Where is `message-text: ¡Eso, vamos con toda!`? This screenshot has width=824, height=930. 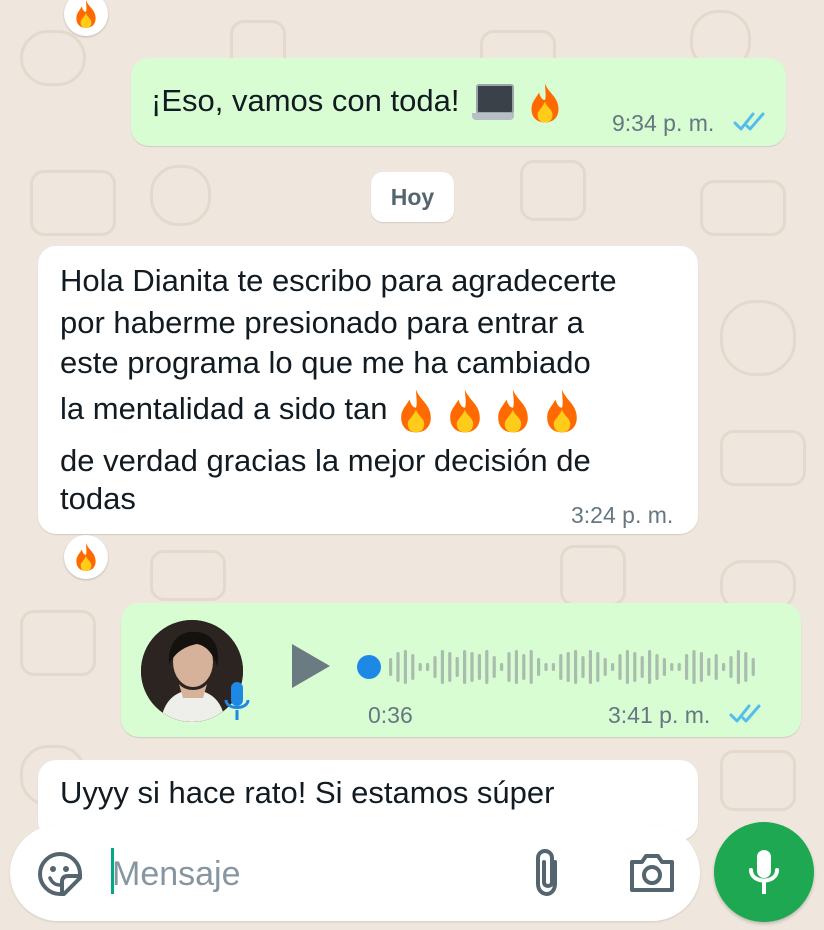 message-text: ¡Eso, vamos con toda! is located at coordinates (305, 100).